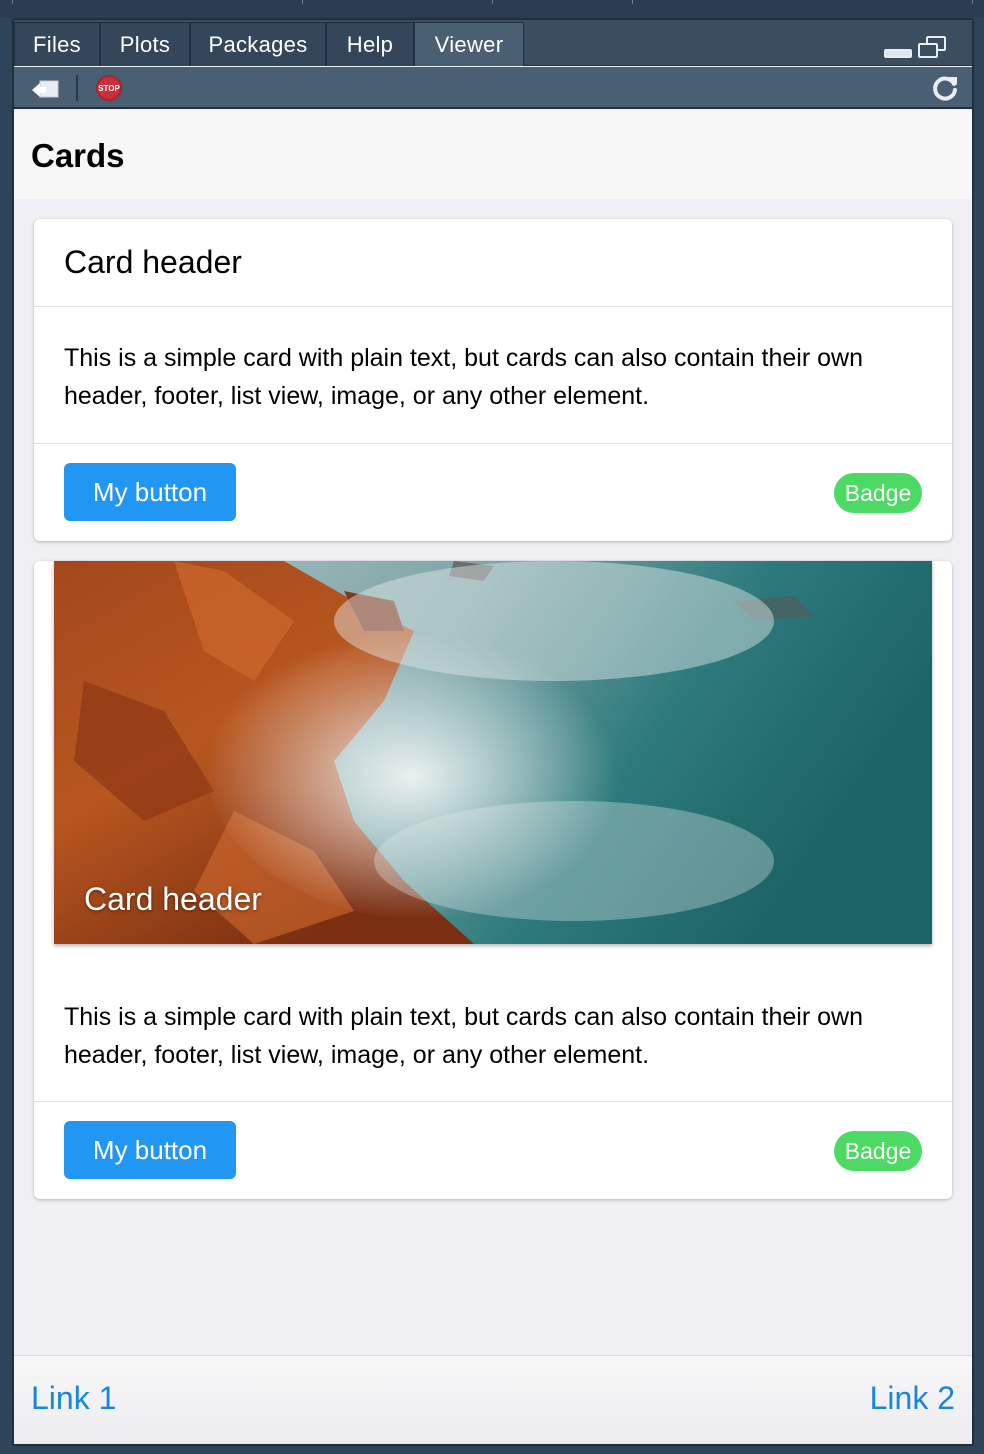 The image size is (984, 1454). Describe the element at coordinates (370, 44) in the screenshot. I see `tab-help: Help` at that location.